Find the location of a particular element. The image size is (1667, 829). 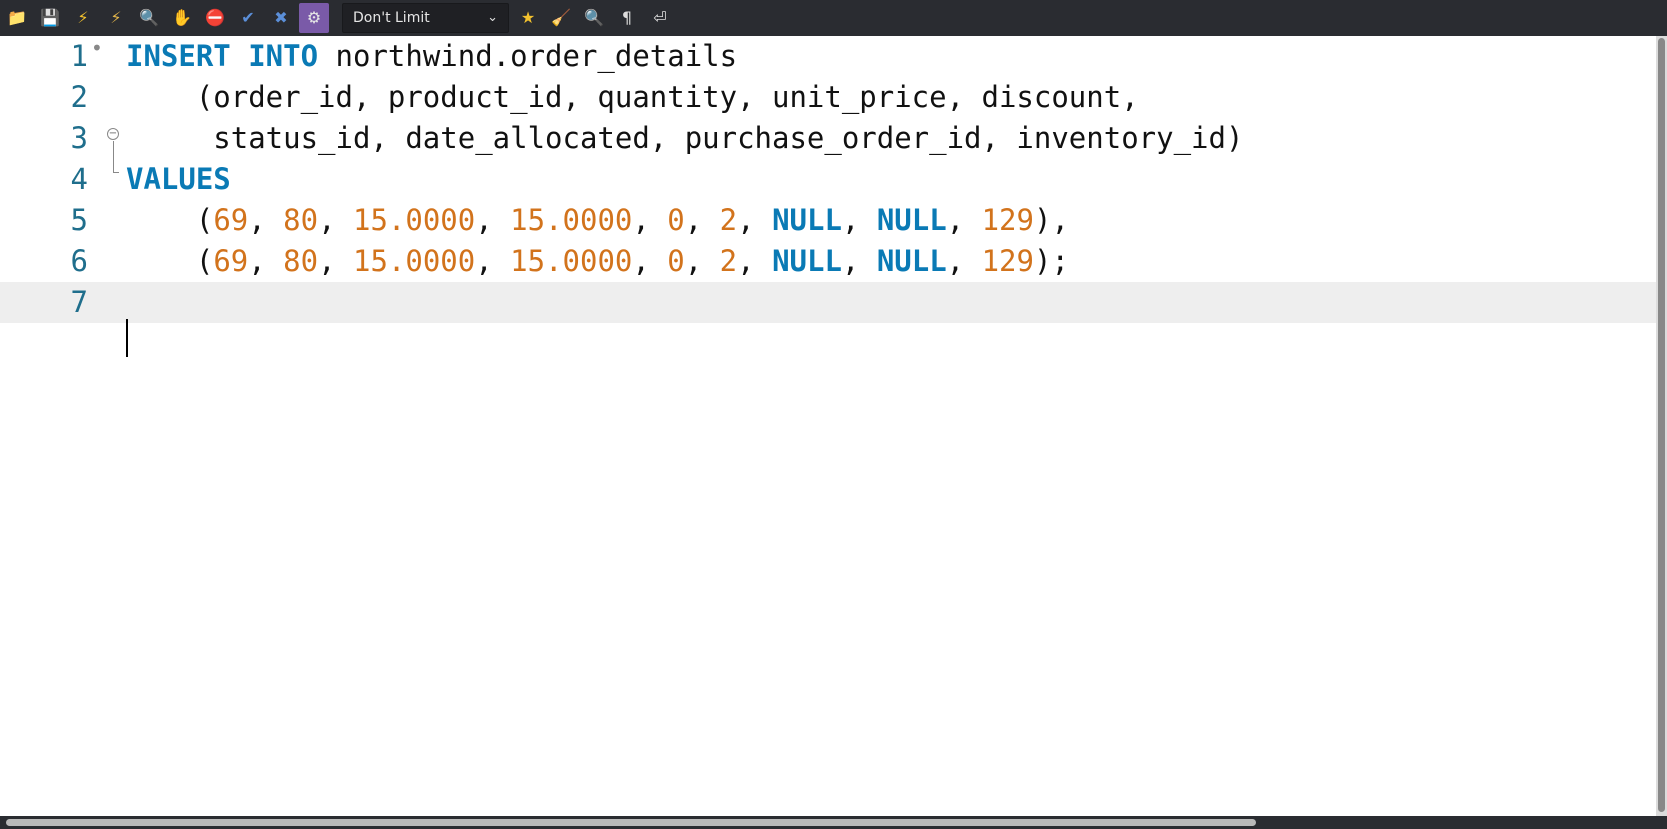

execute-icon: ⚡ is located at coordinates (83, 18).